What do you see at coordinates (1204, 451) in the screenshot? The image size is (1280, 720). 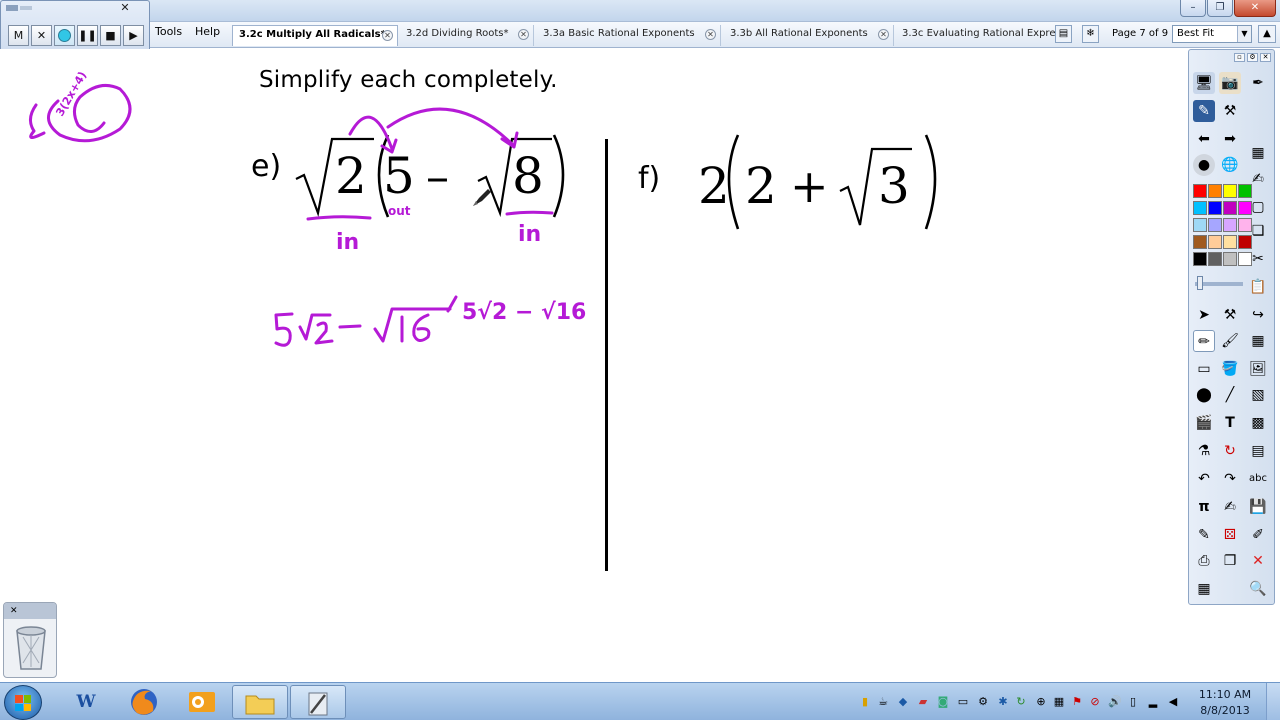 I see `spotlight-icon: ⚗` at bounding box center [1204, 451].